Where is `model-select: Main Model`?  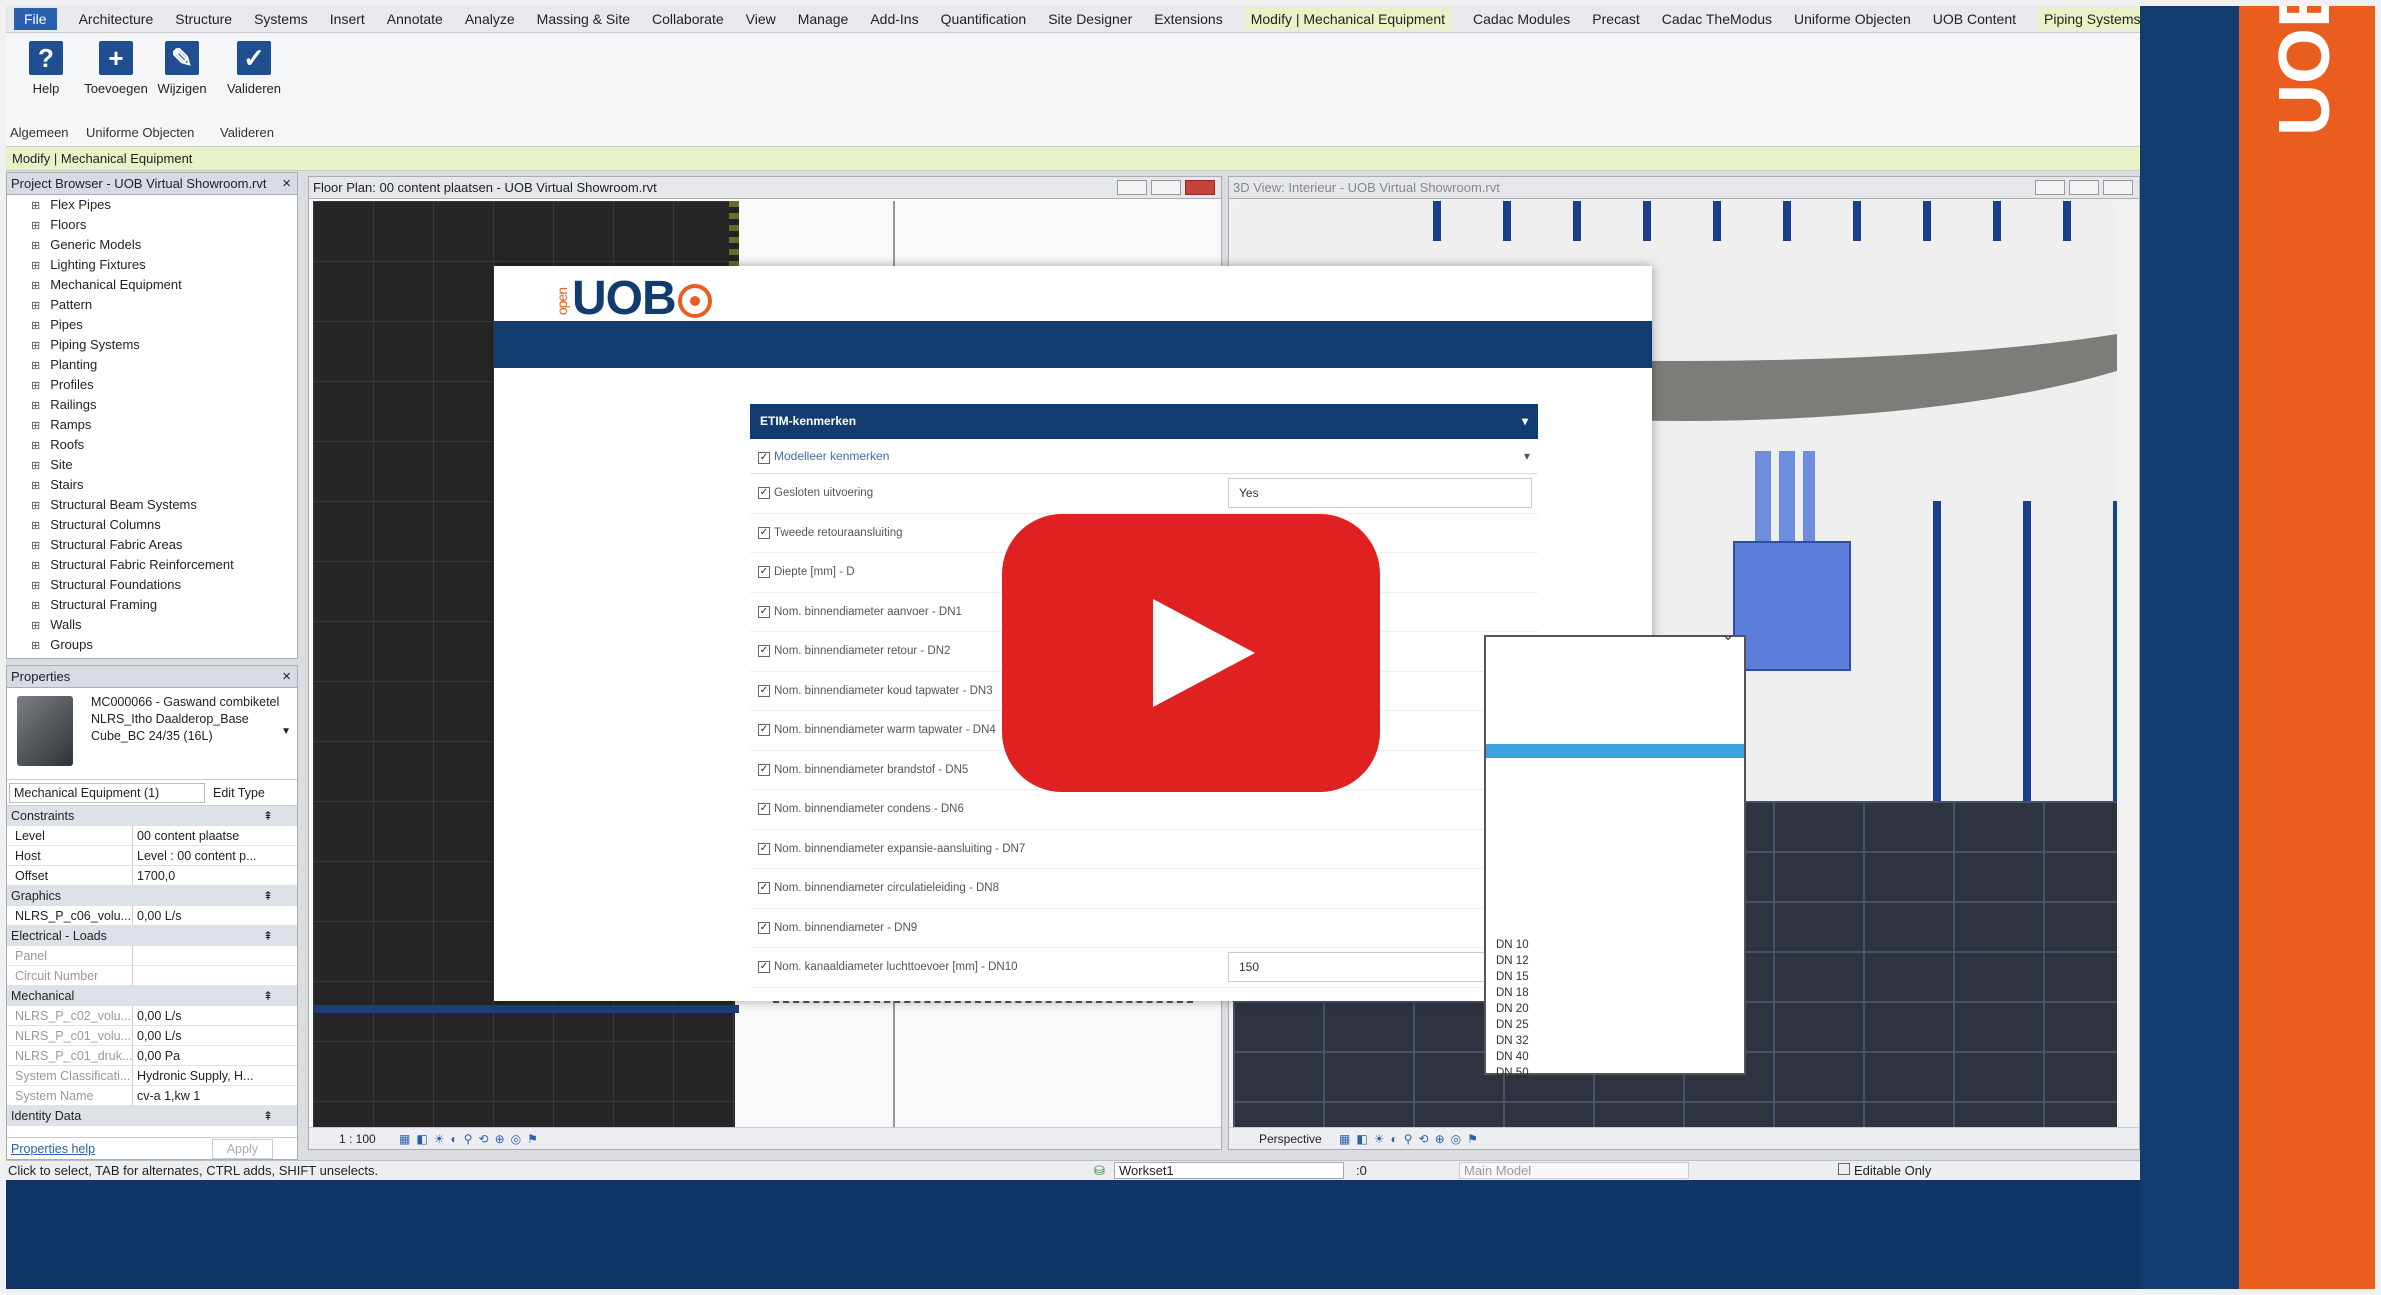 model-select: Main Model is located at coordinates (1574, 1170).